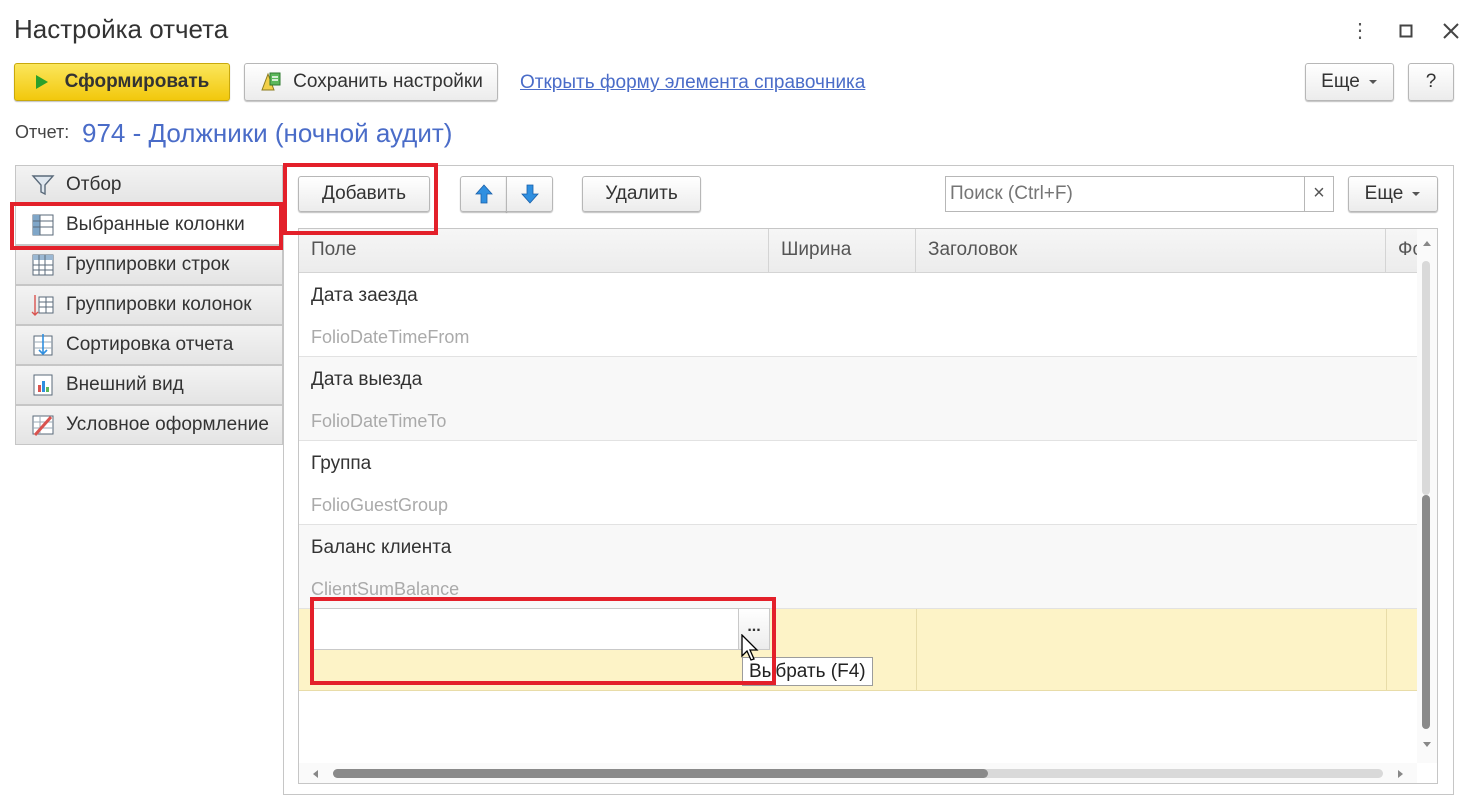 The image size is (1482, 795). I want to click on maximize-icon, so click(1406, 31).